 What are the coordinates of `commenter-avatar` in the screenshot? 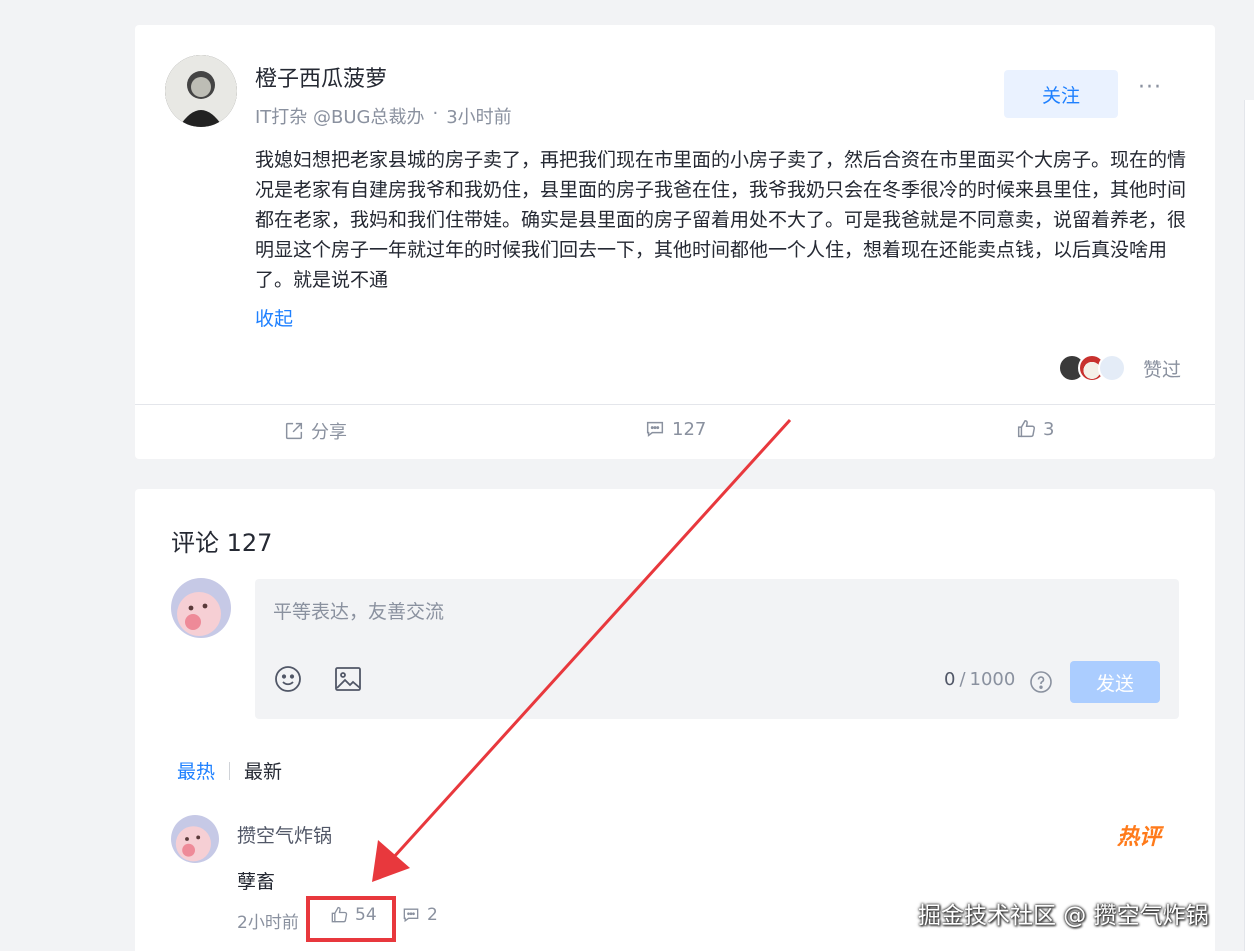 It's located at (195, 839).